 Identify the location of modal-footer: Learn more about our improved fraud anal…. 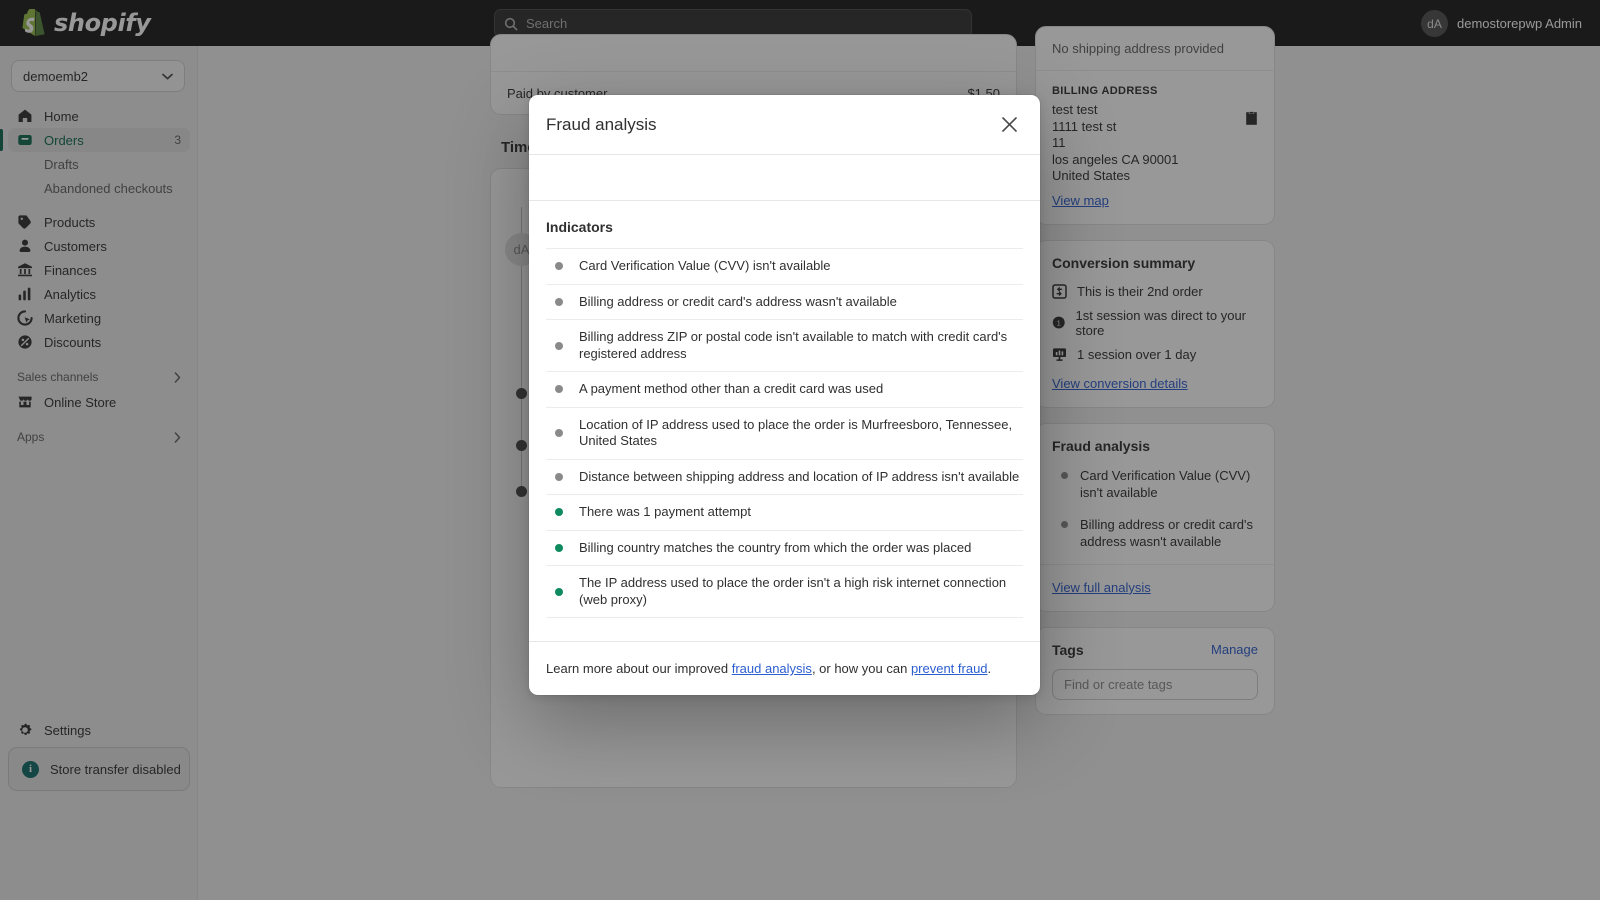
(784, 668).